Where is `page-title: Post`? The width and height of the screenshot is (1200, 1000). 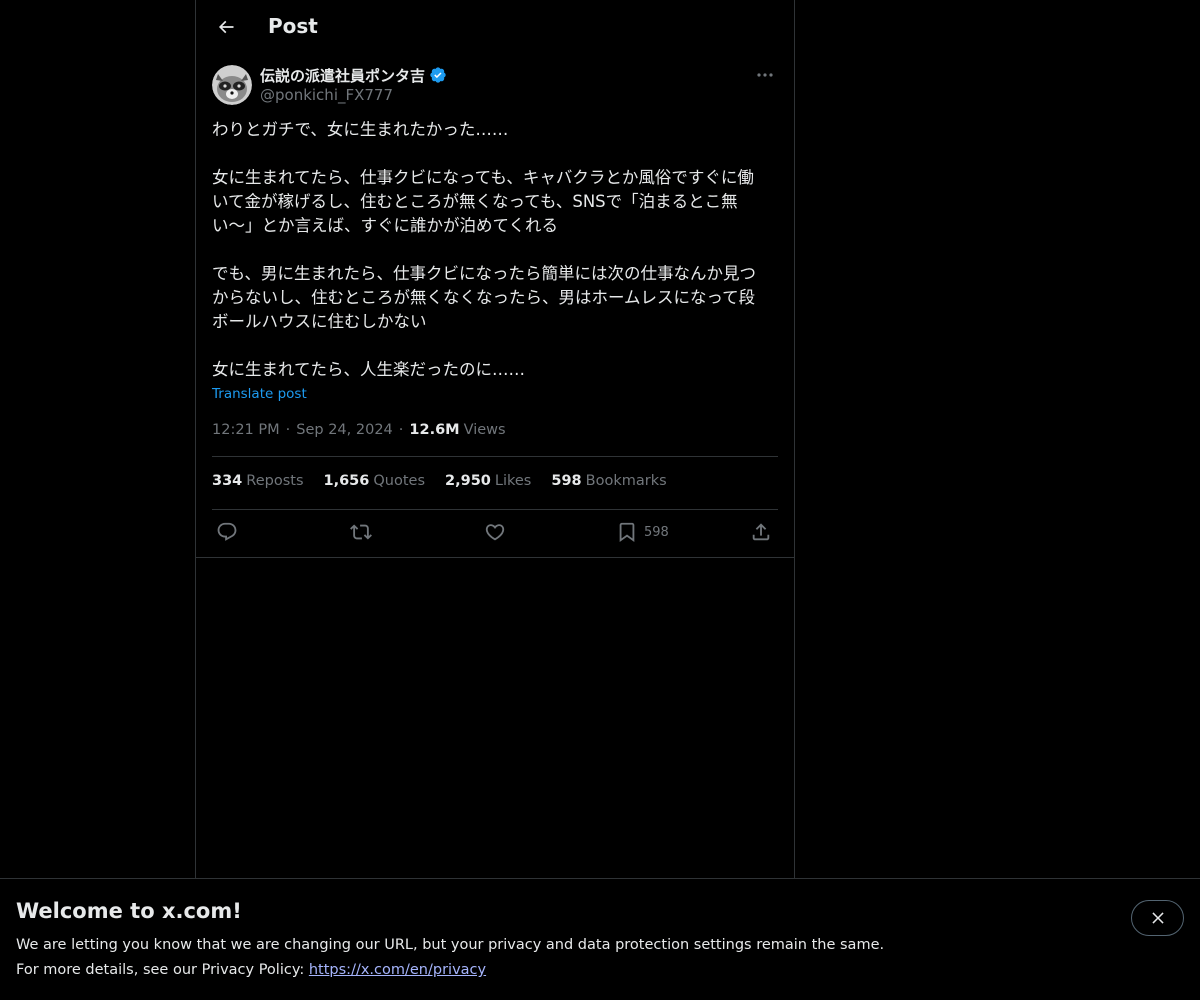 page-title: Post is located at coordinates (293, 26).